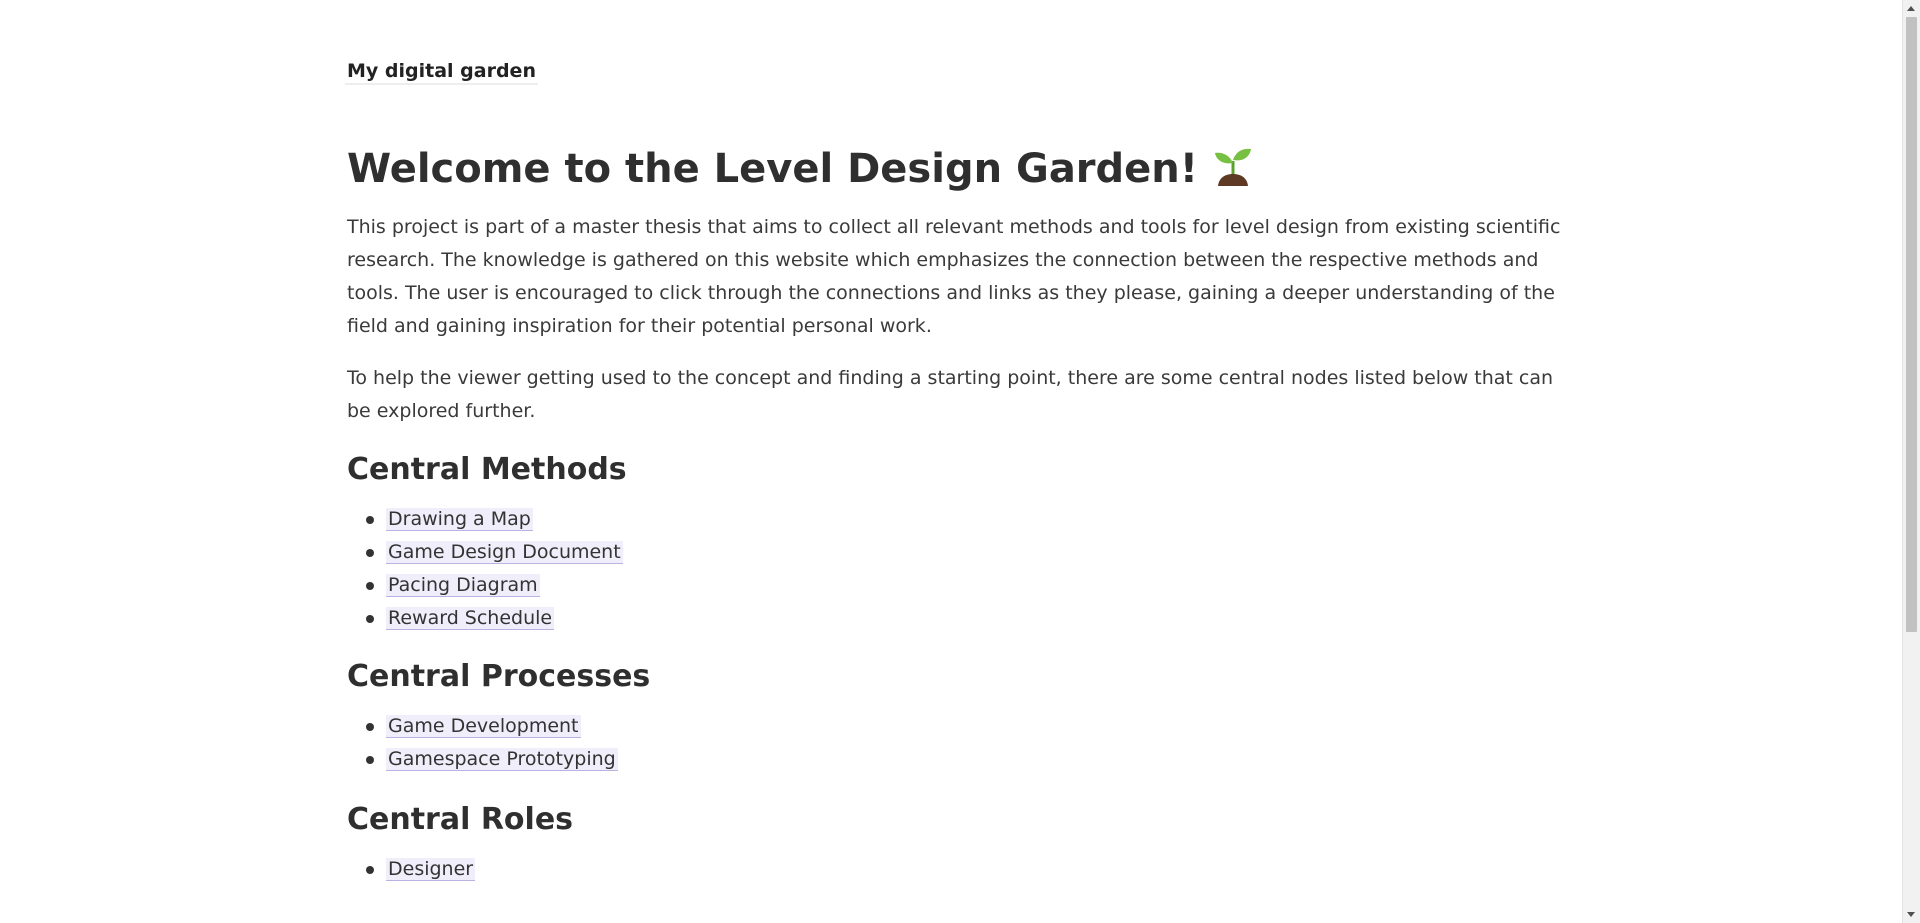  Describe the element at coordinates (957, 618) in the screenshot. I see `list-item: Reward Schedule` at that location.